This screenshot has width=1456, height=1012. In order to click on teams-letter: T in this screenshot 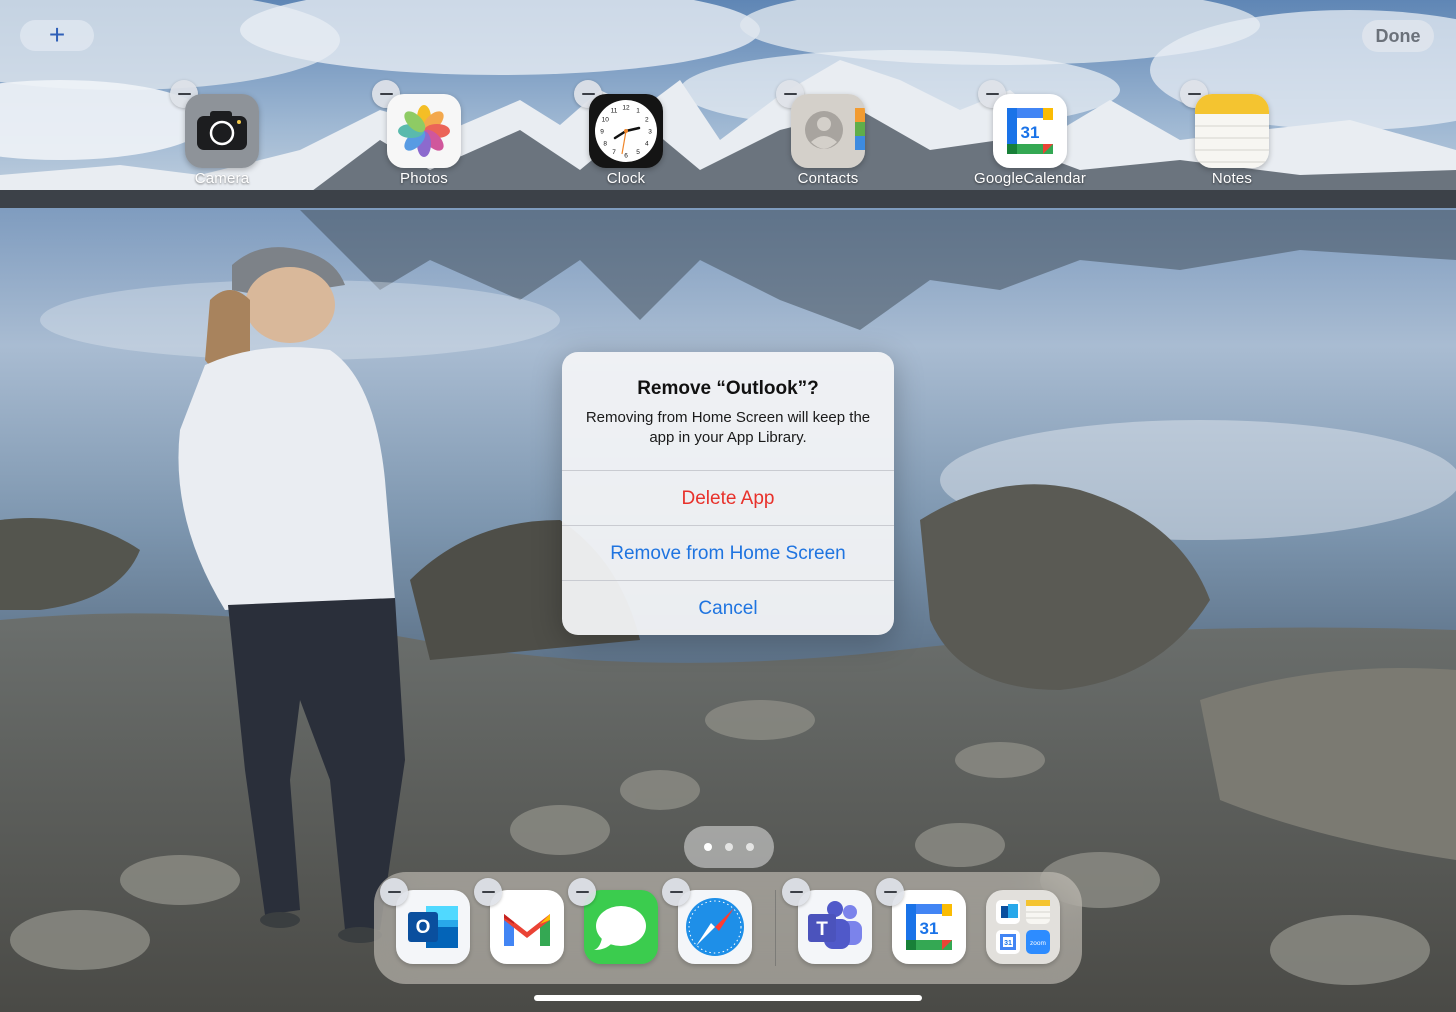, I will do `click(822, 929)`.